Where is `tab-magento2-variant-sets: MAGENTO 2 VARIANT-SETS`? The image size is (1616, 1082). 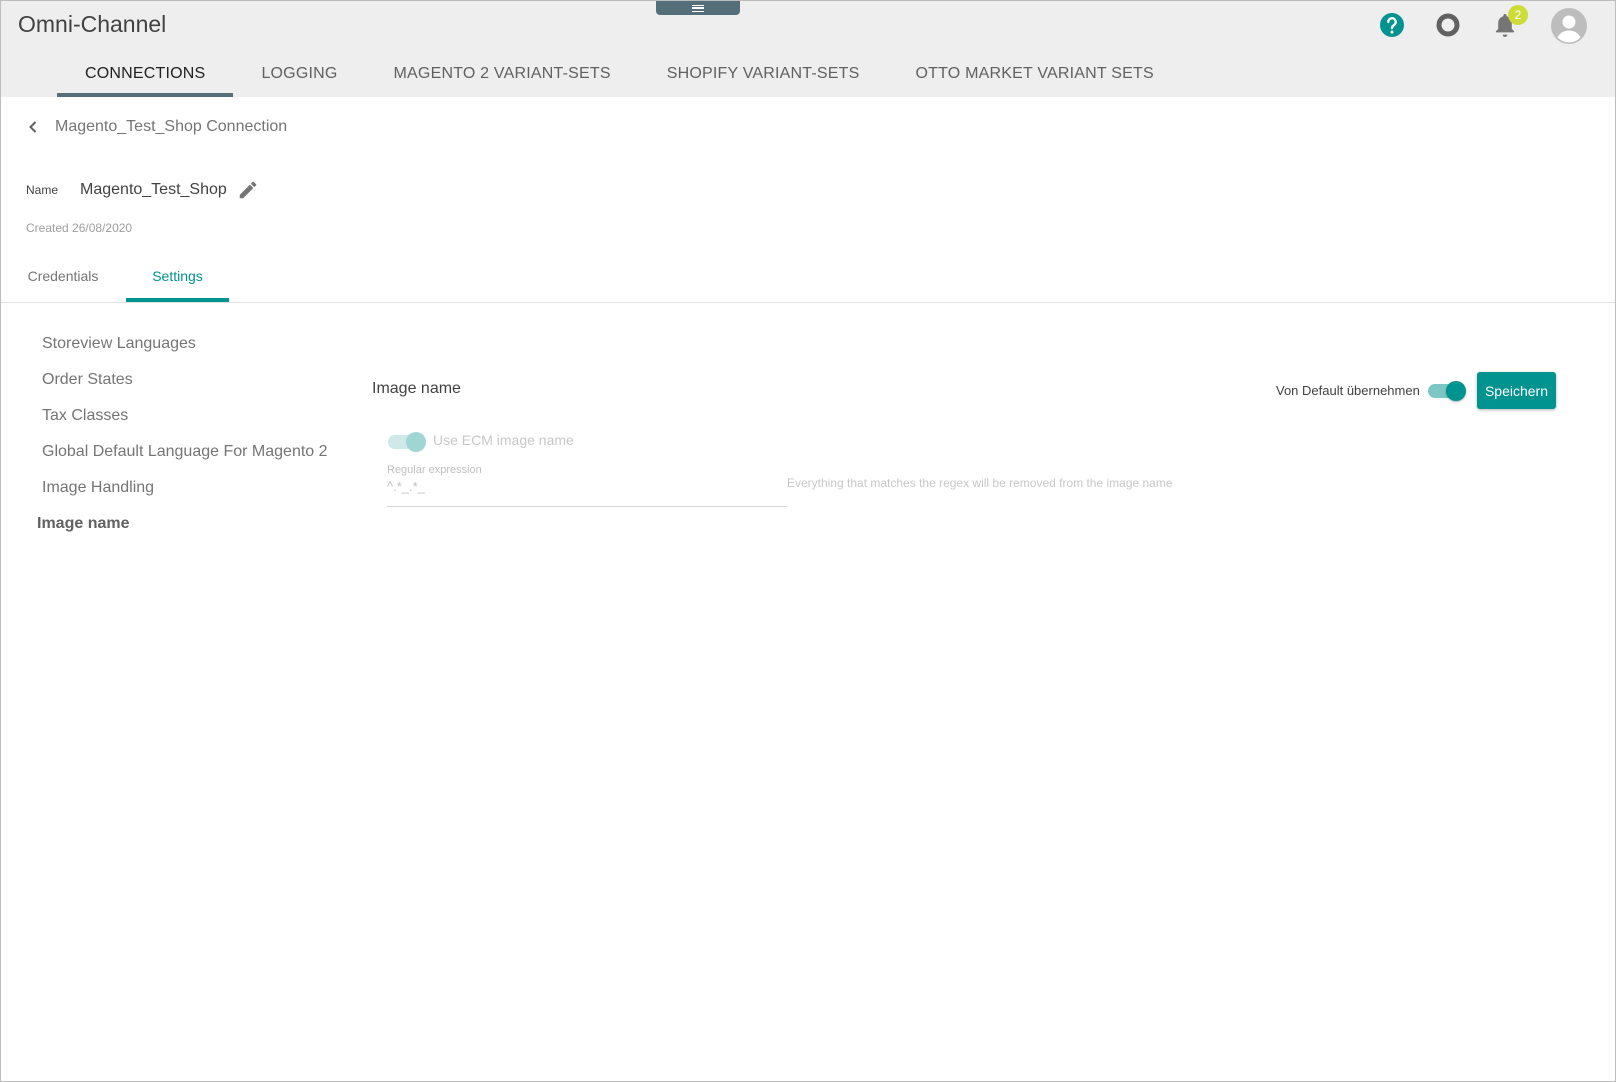 tab-magento2-variant-sets: MAGENTO 2 VARIANT-SETS is located at coordinates (502, 75).